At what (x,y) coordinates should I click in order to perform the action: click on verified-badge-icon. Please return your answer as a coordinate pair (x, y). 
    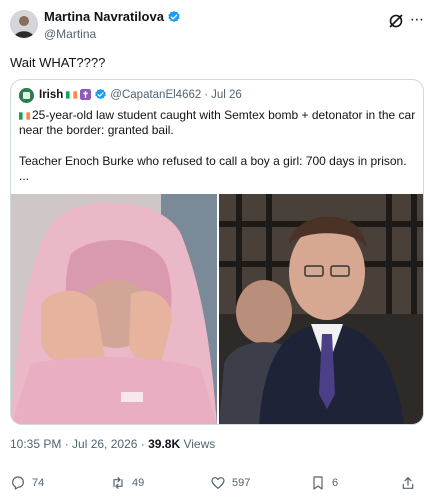
    Looking at the image, I should click on (174, 16).